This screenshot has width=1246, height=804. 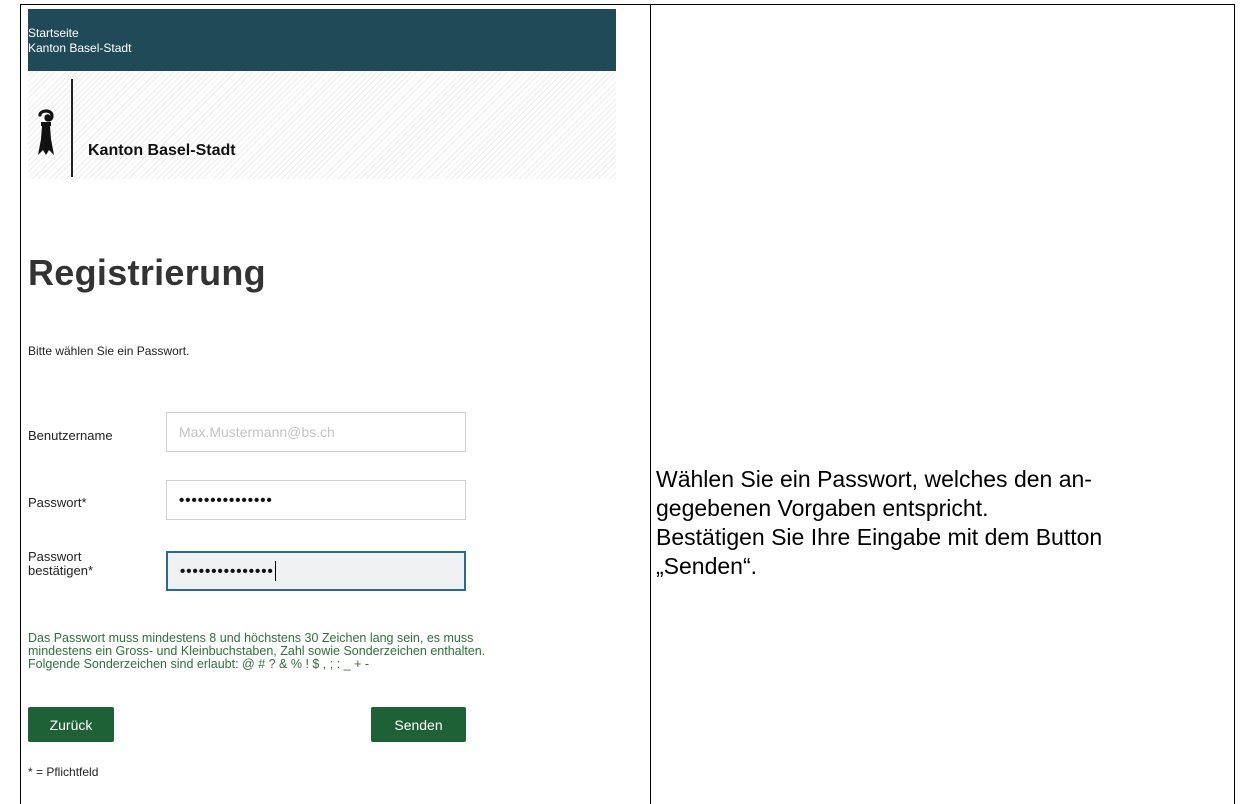 I want to click on instruction-line: gegebenen Vorgaben entspricht., so click(x=822, y=508).